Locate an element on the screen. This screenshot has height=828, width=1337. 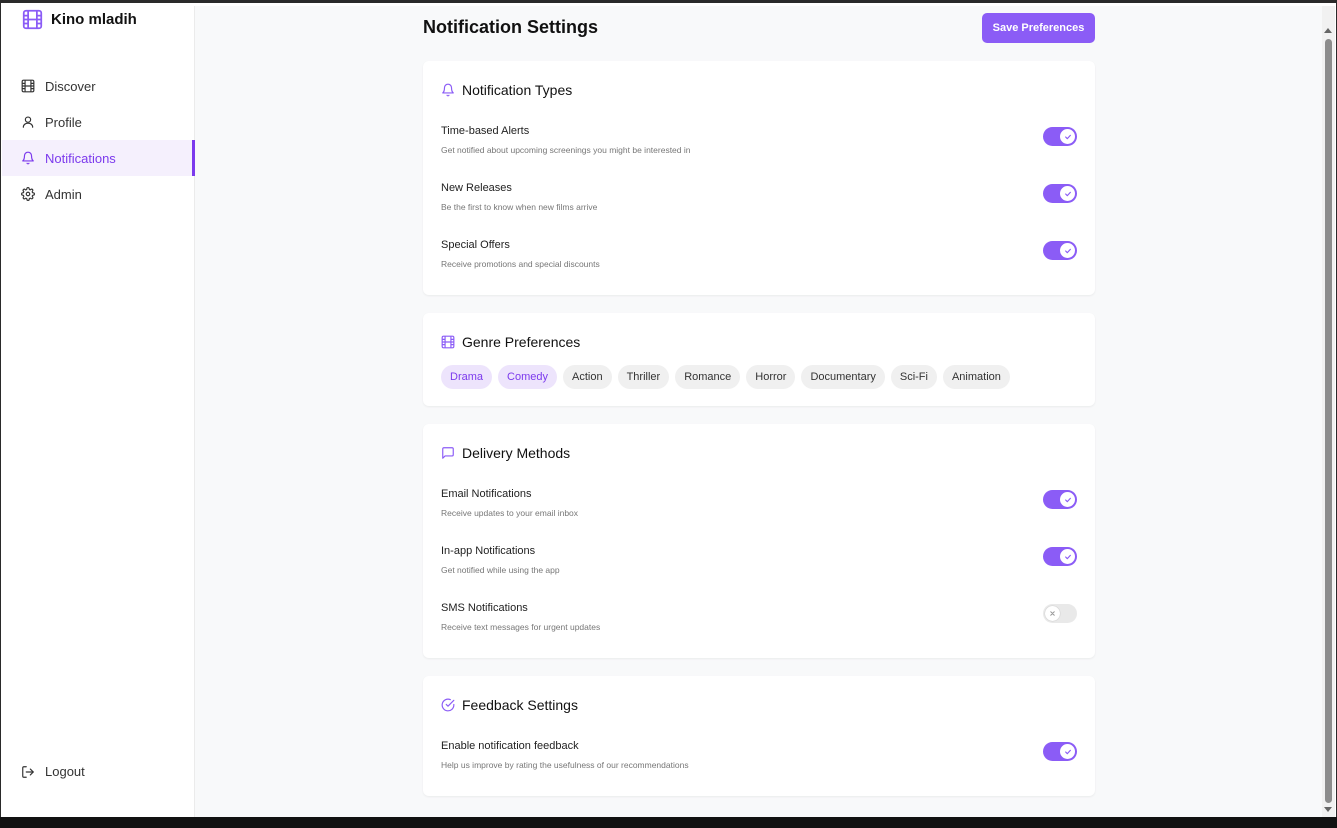
setting-label: Email Notifications is located at coordinates (486, 494).